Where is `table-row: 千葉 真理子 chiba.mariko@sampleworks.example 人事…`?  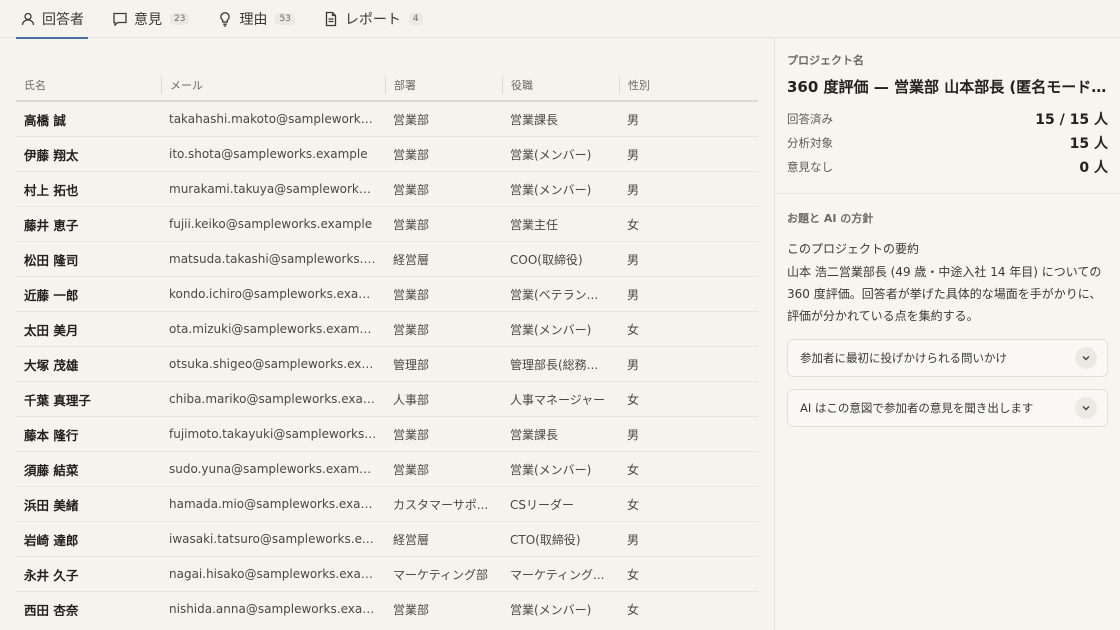
table-row: 千葉 真理子 chiba.mariko@sampleworks.example 人事… is located at coordinates (387, 399).